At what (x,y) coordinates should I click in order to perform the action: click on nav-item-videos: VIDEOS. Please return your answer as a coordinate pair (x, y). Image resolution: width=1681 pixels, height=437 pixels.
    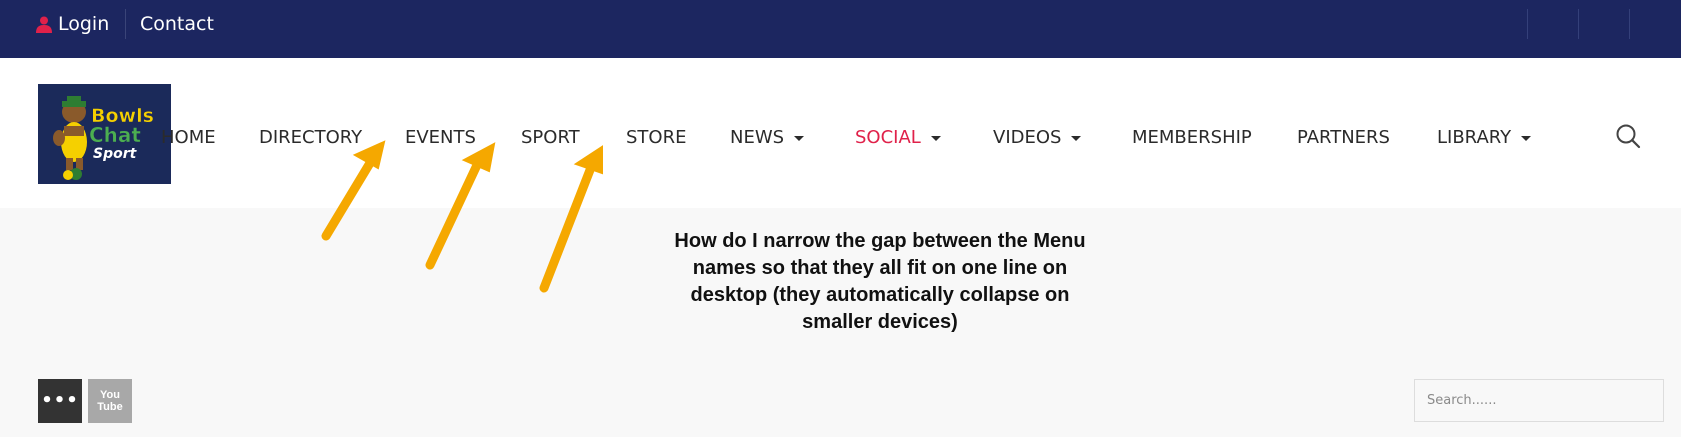
    Looking at the image, I should click on (1037, 137).